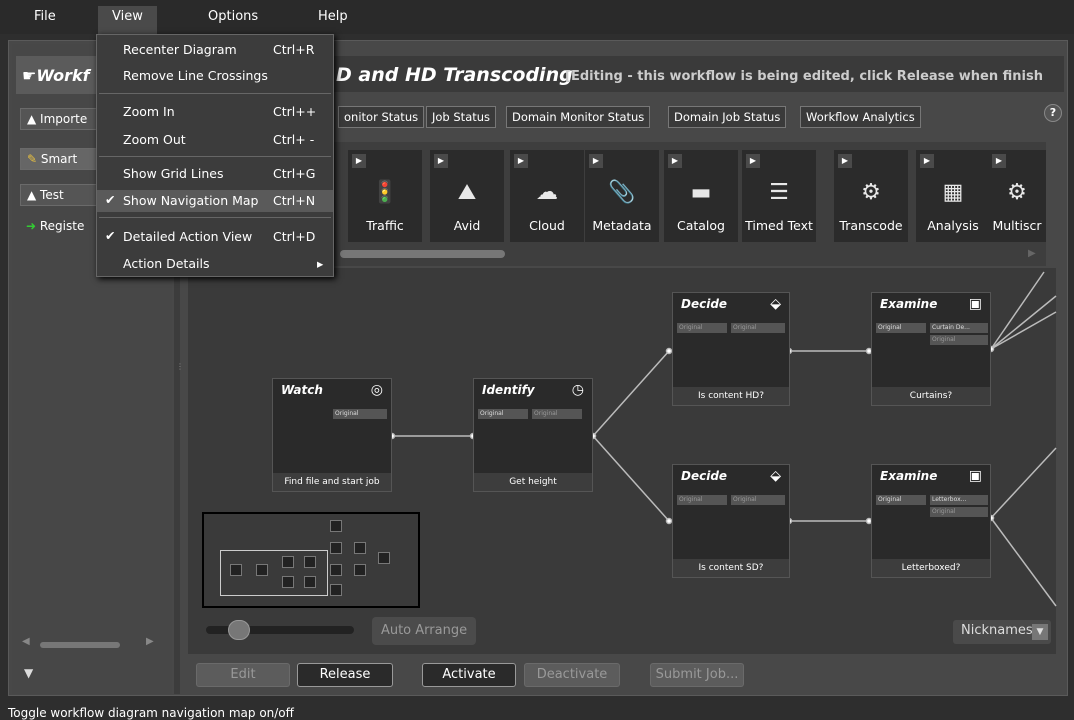 This screenshot has height=720, width=1074. I want to click on identify-icon: ◷, so click(577, 390).